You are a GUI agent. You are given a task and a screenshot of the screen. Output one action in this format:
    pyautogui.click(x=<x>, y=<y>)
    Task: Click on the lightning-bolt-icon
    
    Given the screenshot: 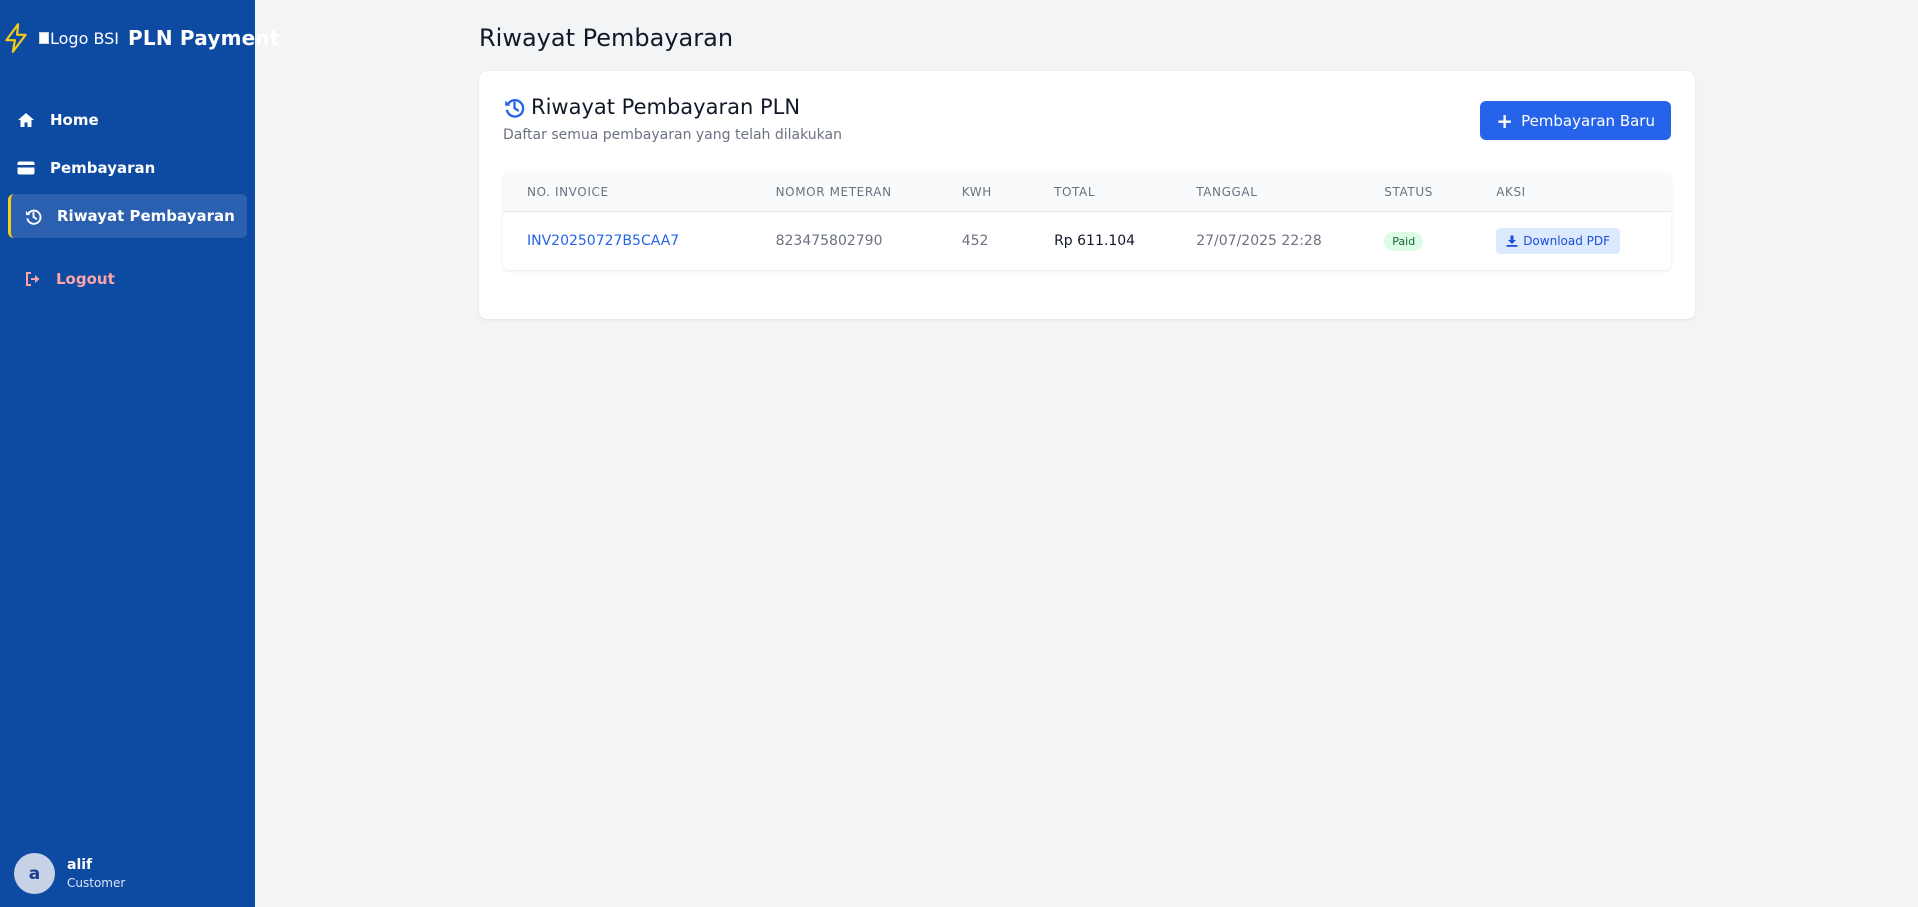 What is the action you would take?
    pyautogui.click(x=16, y=38)
    